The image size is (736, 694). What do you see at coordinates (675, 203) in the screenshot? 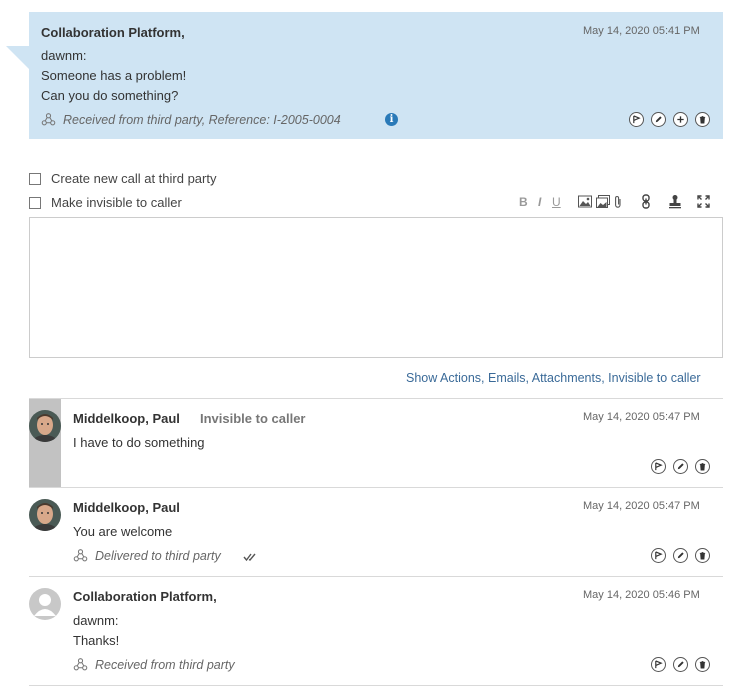
I see `stamp-icon` at bounding box center [675, 203].